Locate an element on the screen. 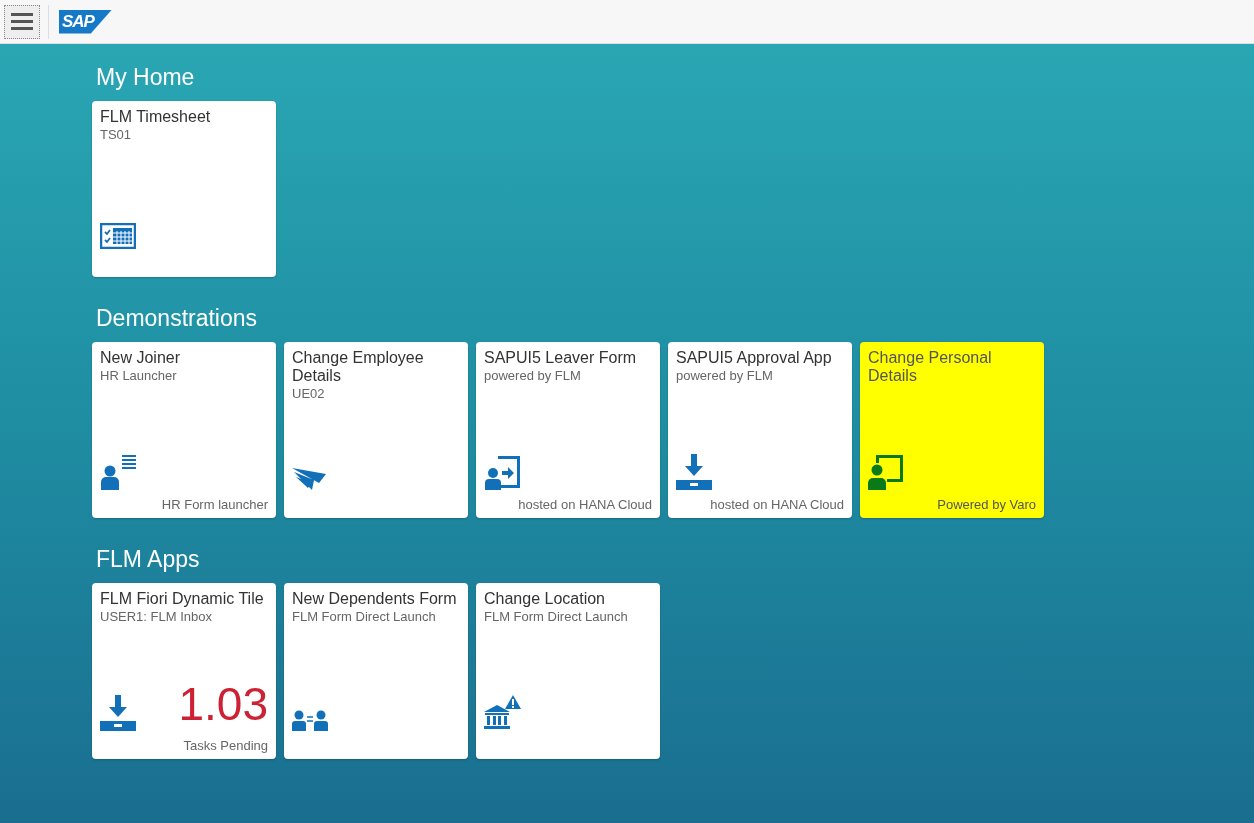 The image size is (1254, 823). person-list-icon is located at coordinates (118, 472).